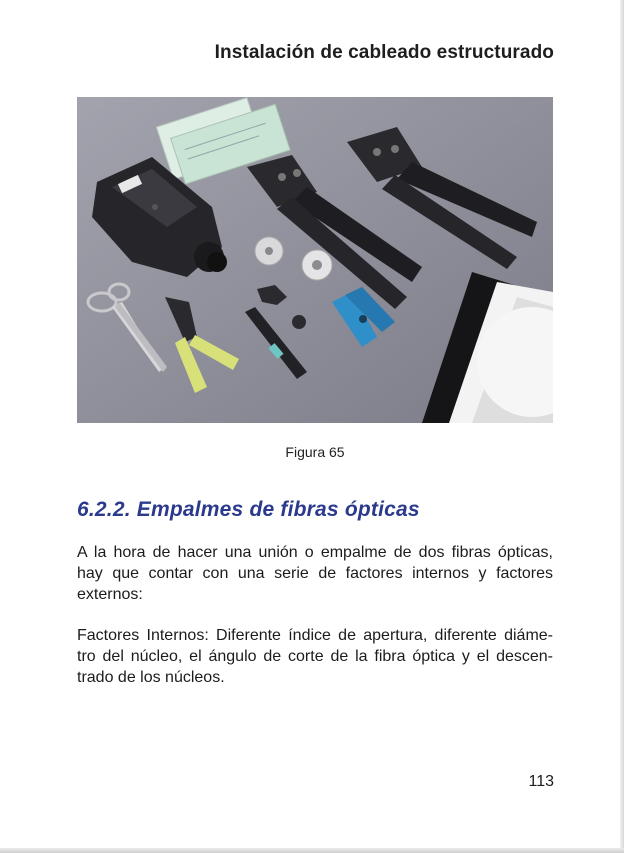  What do you see at coordinates (312, 850) in the screenshot?
I see `page-edge-shadow-bottom` at bounding box center [312, 850].